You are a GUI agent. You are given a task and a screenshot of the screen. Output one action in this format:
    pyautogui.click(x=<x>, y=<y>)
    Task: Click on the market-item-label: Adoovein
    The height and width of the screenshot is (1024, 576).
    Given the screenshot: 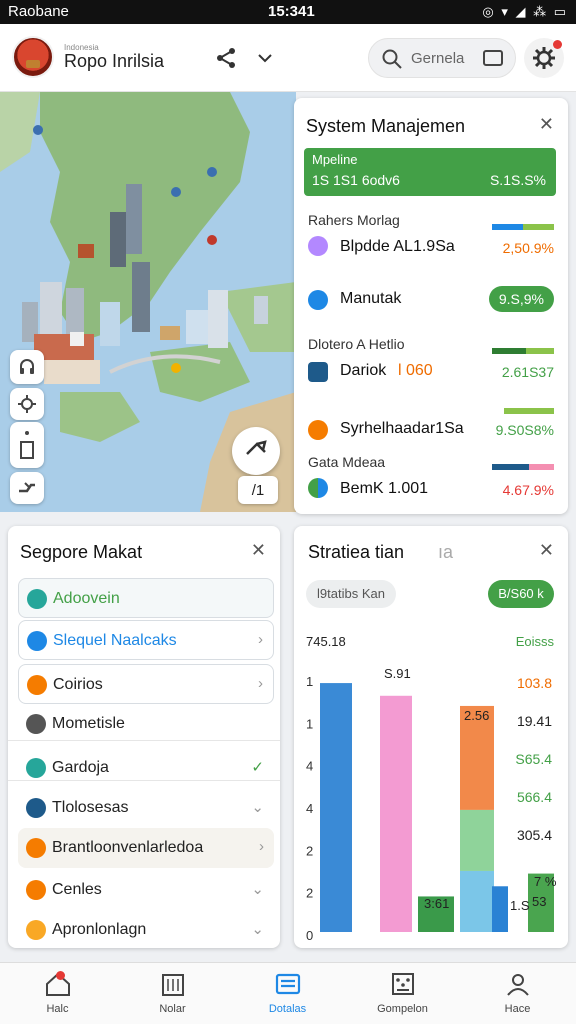 What is the action you would take?
    pyautogui.click(x=86, y=598)
    